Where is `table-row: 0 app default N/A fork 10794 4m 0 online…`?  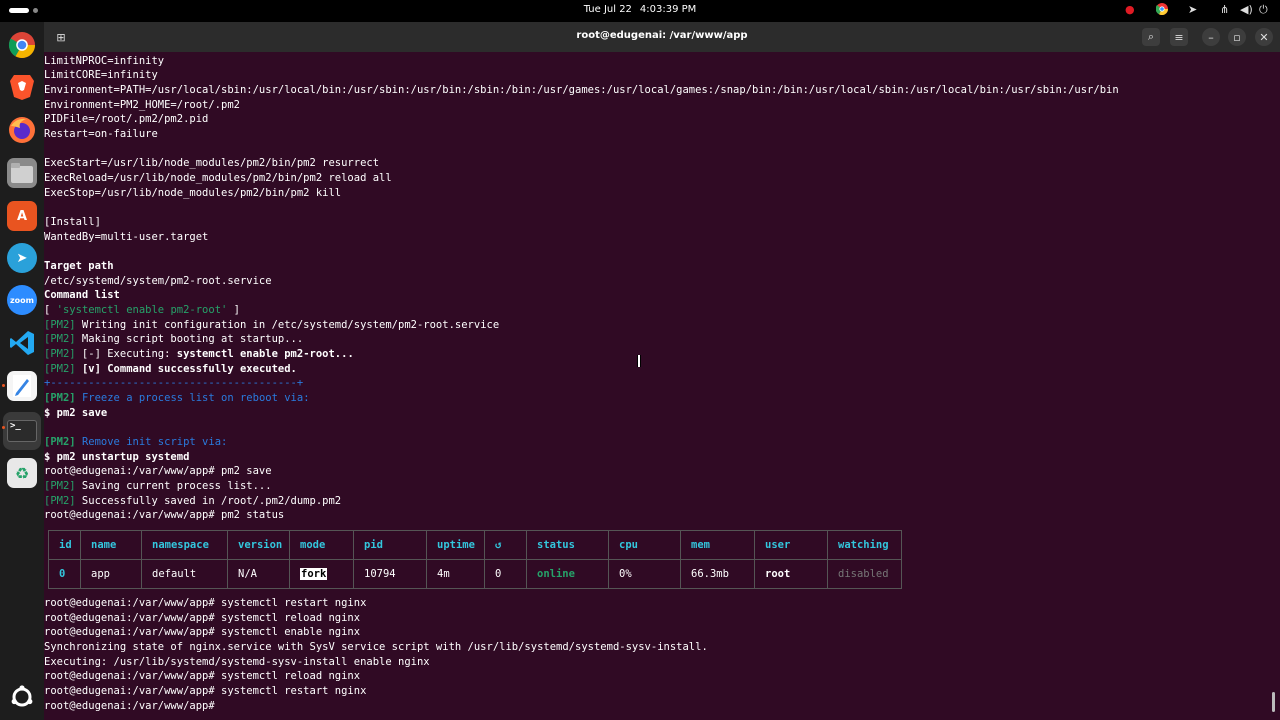
table-row: 0 app default N/A fork 10794 4m 0 online… is located at coordinates (475, 574).